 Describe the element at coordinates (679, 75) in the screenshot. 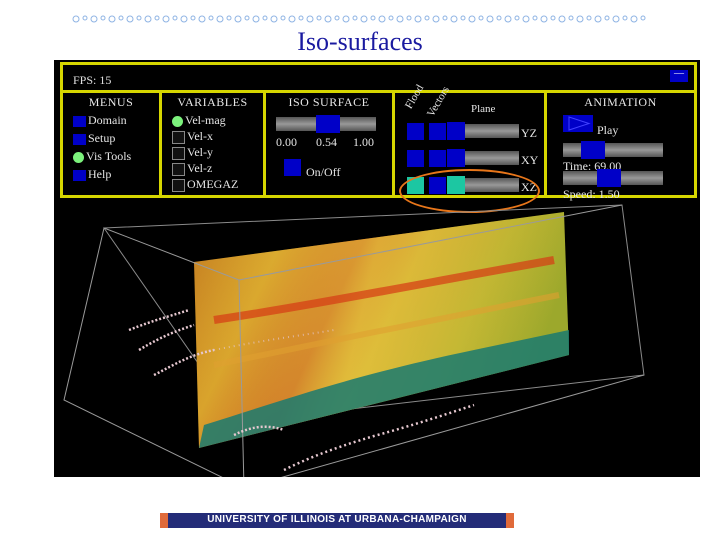

I see `minimize-button: —` at that location.